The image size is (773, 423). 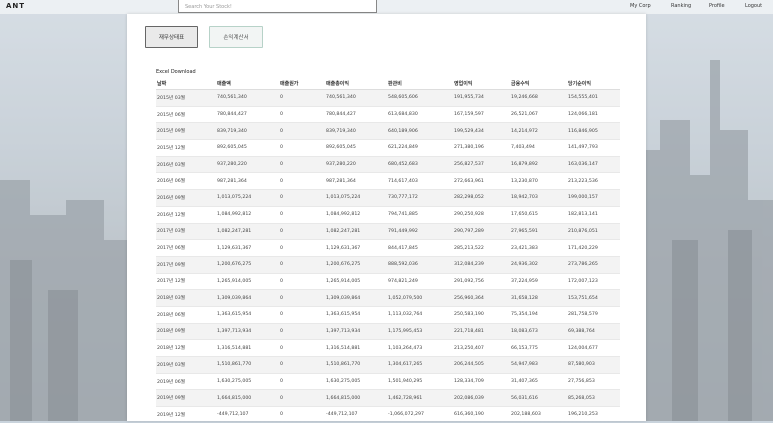 I want to click on cell-financial-income: 56,031,616, so click(x=538, y=398).